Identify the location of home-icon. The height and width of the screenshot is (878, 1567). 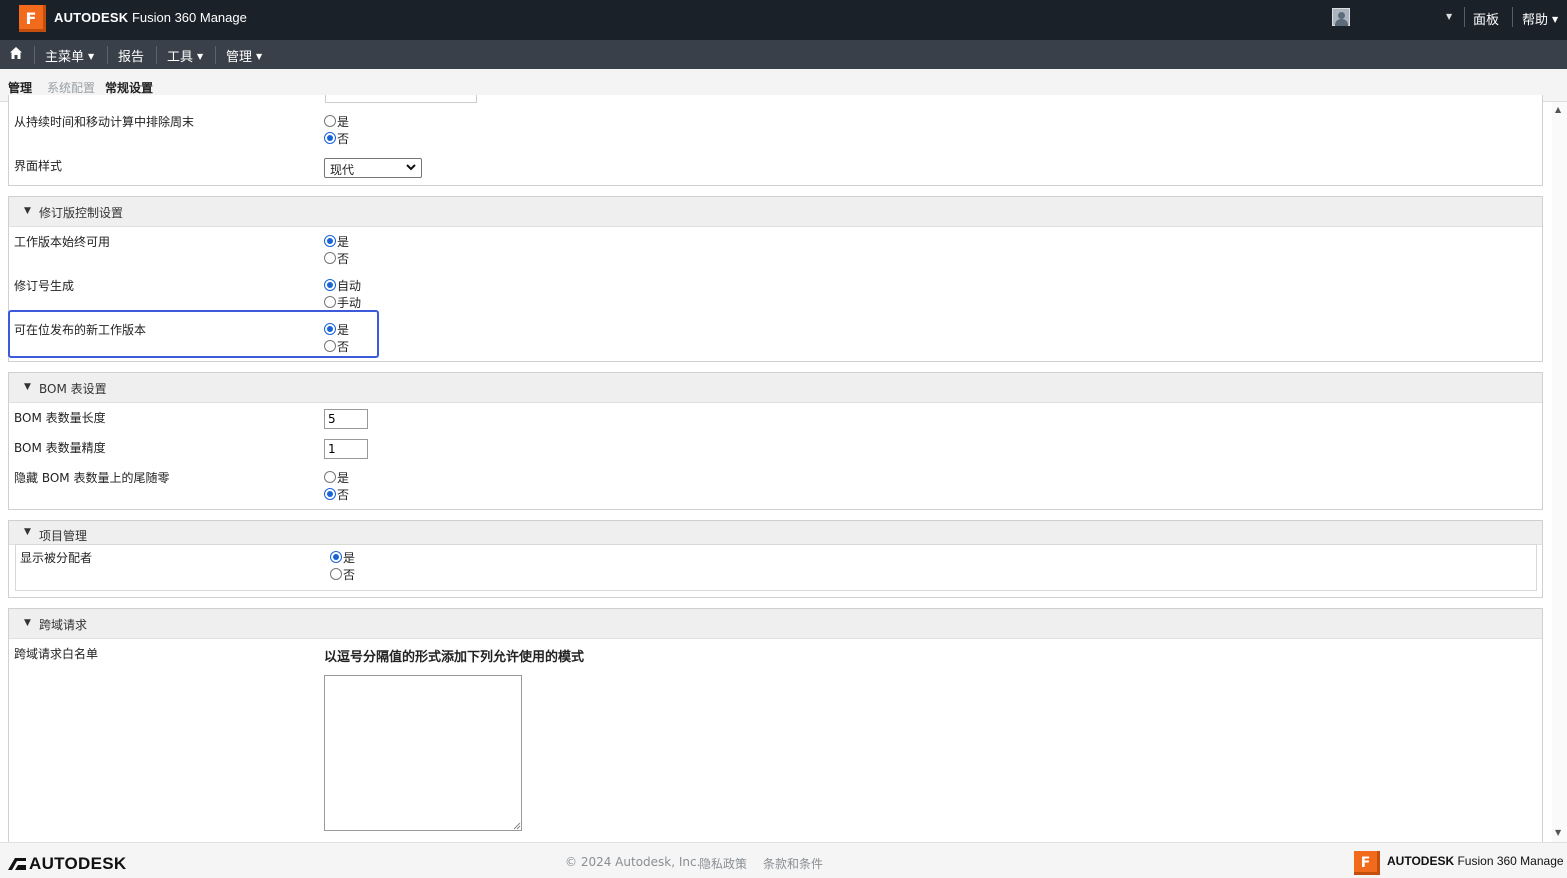
(16, 53).